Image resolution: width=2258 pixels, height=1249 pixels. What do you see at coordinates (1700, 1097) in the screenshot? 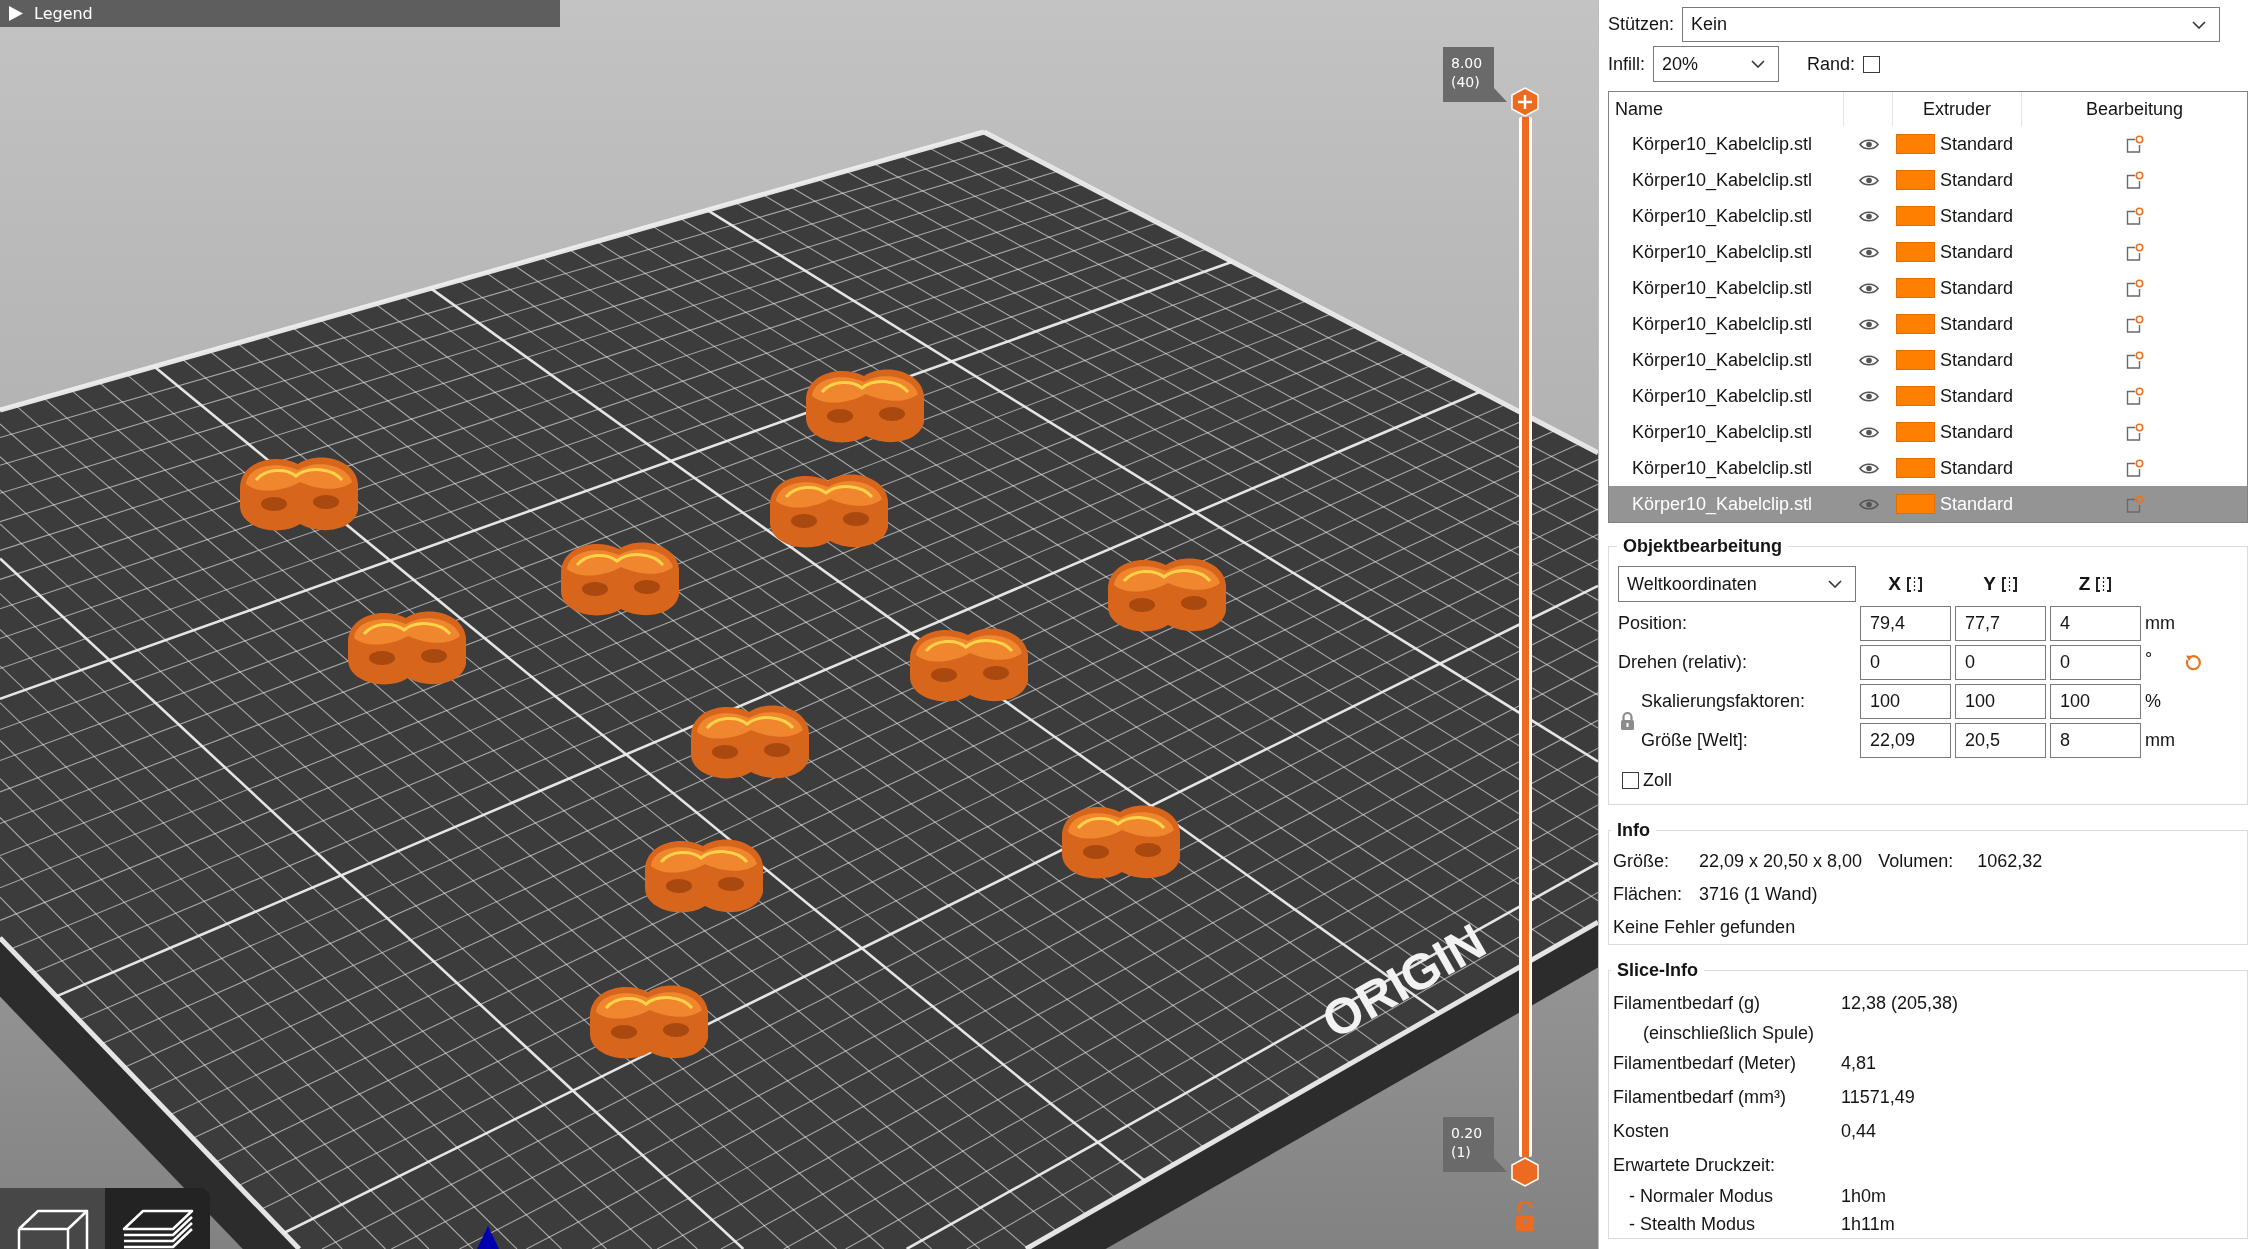
I see `stat-label: Filamentbedarf (mm³)` at bounding box center [1700, 1097].